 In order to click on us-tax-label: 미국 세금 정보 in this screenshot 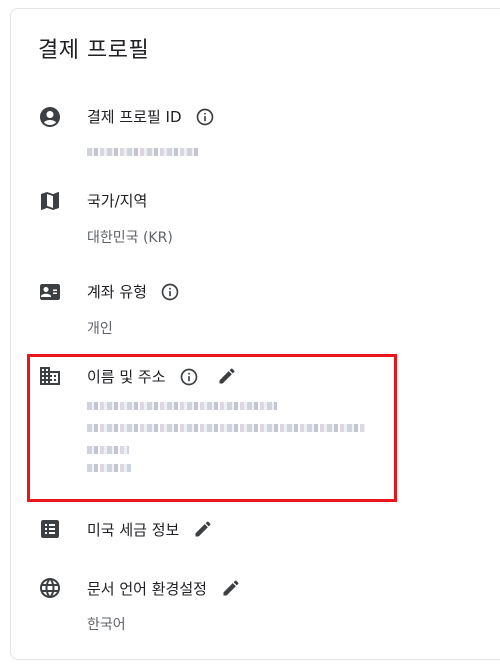, I will do `click(133, 530)`.